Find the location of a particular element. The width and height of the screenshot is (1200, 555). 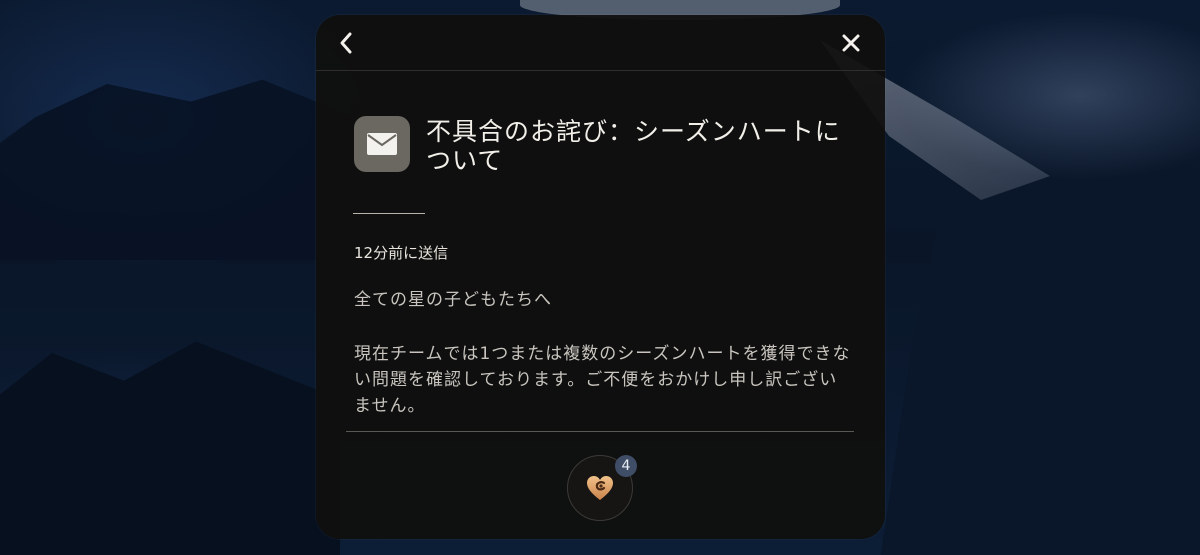

panel-header is located at coordinates (600, 43).